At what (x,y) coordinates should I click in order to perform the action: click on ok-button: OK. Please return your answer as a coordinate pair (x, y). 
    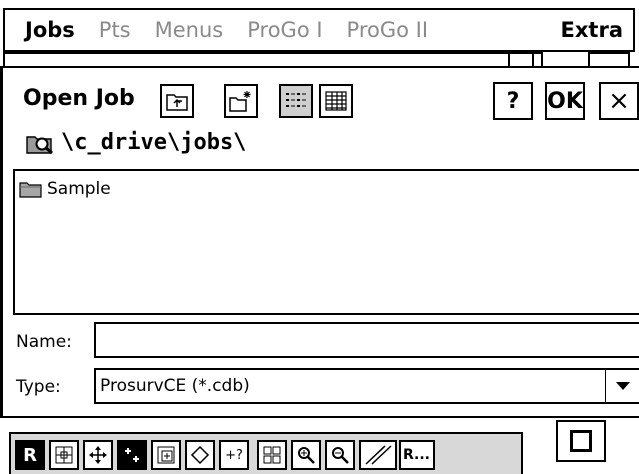
    Looking at the image, I should click on (565, 101).